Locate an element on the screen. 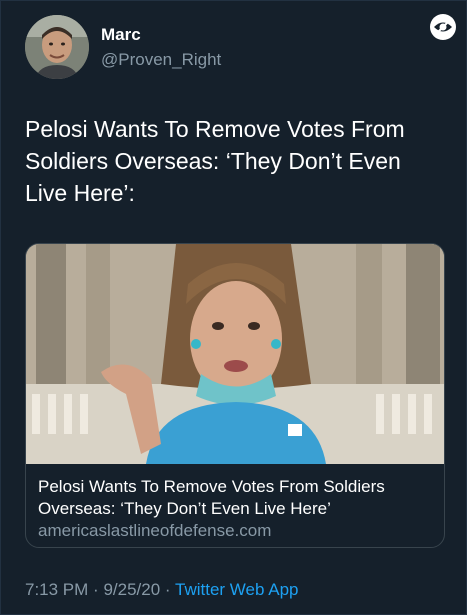 The width and height of the screenshot is (467, 615). author-name: Marc is located at coordinates (121, 35).